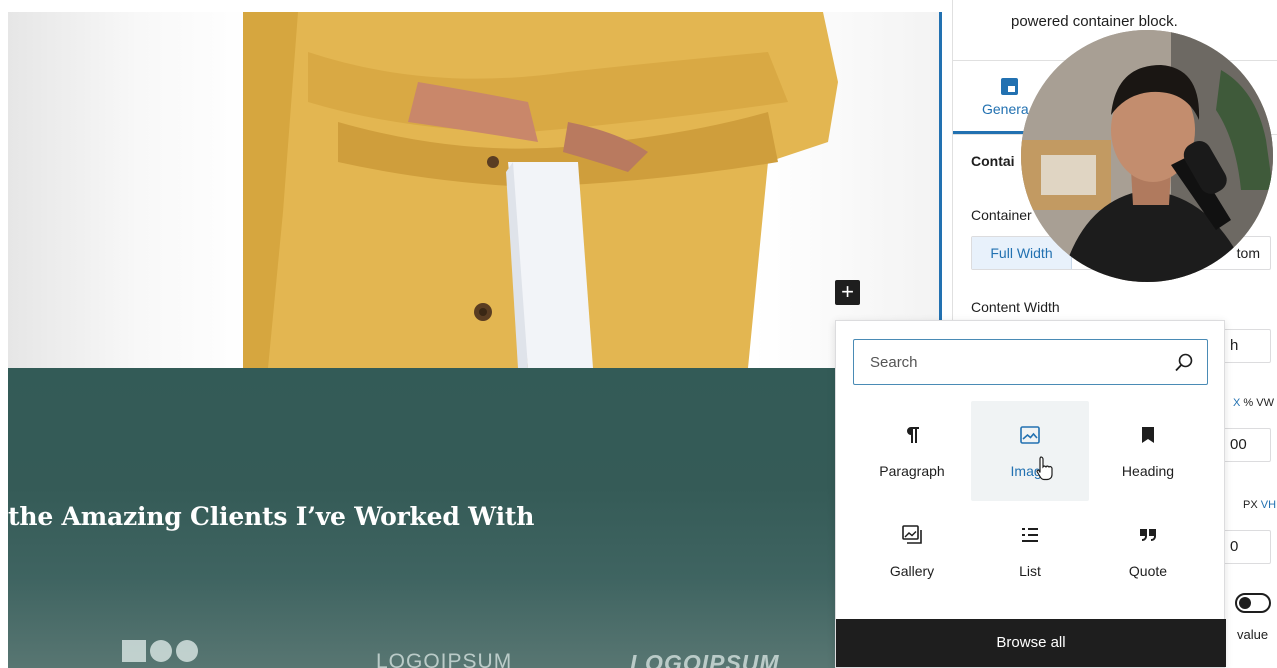 The height and width of the screenshot is (668, 1277). What do you see at coordinates (993, 161) in the screenshot?
I see `panel-title: Contai` at bounding box center [993, 161].